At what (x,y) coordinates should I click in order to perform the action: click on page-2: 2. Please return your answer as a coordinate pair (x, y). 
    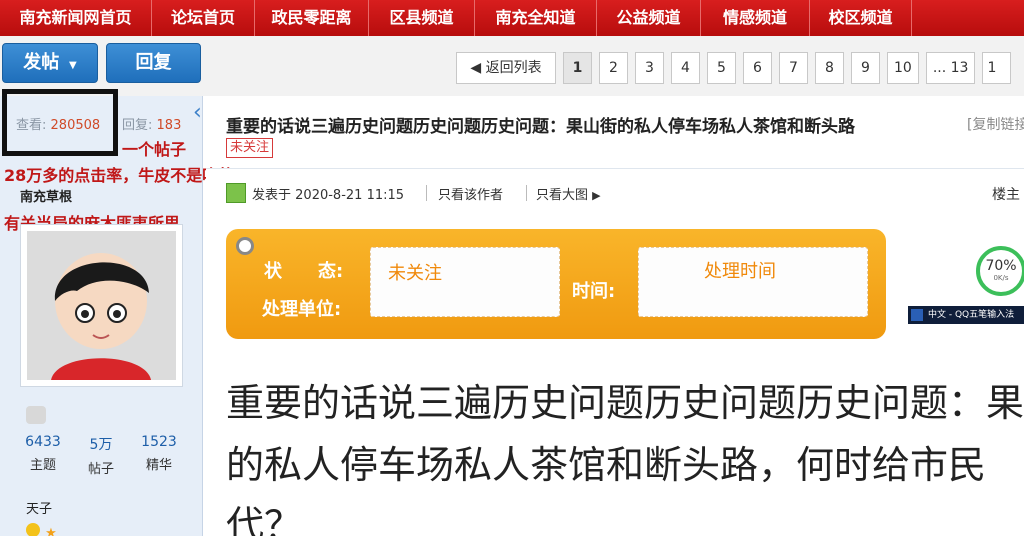
    Looking at the image, I should click on (613, 68).